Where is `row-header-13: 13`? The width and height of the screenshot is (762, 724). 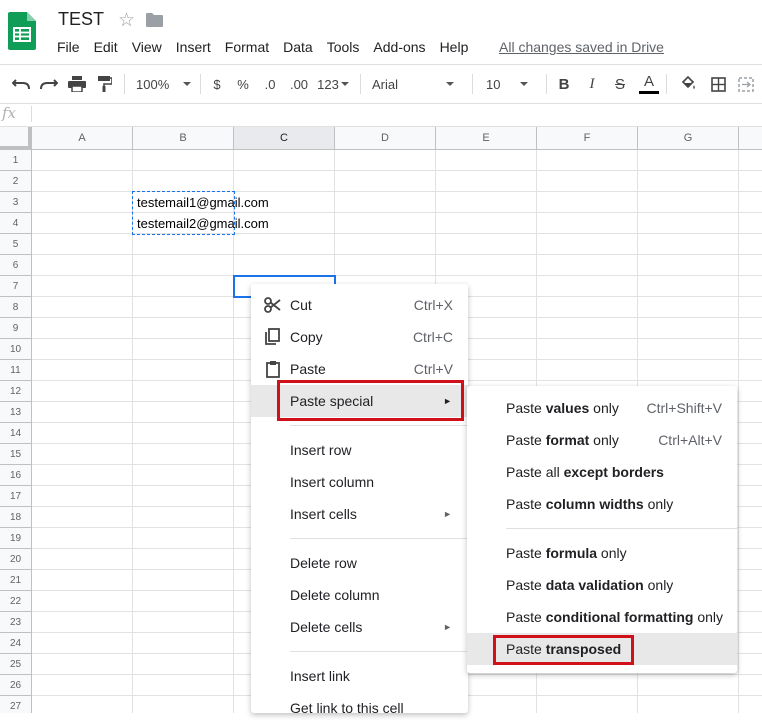
row-header-13: 13 is located at coordinates (16, 412).